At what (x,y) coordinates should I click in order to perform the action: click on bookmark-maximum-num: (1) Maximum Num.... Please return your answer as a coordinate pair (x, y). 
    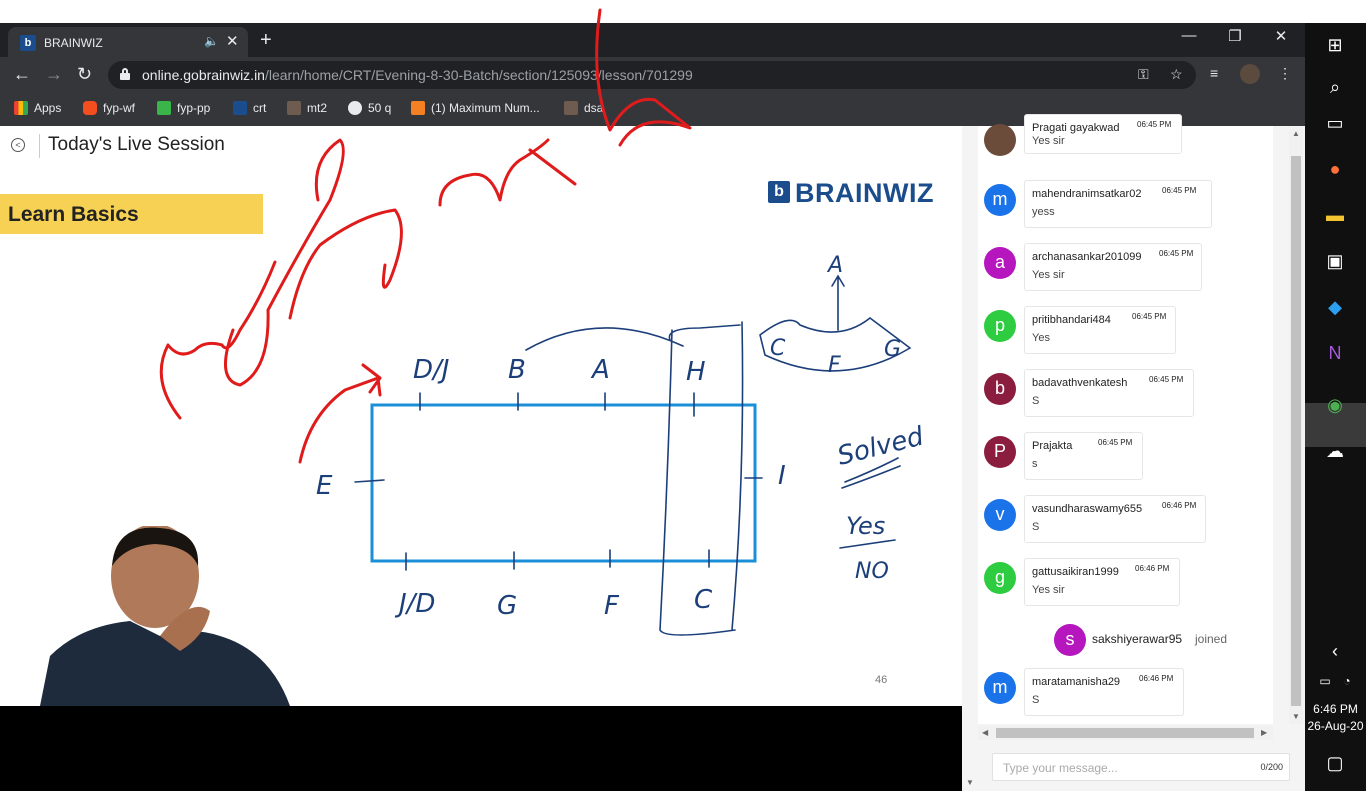
    Looking at the image, I should click on (475, 108).